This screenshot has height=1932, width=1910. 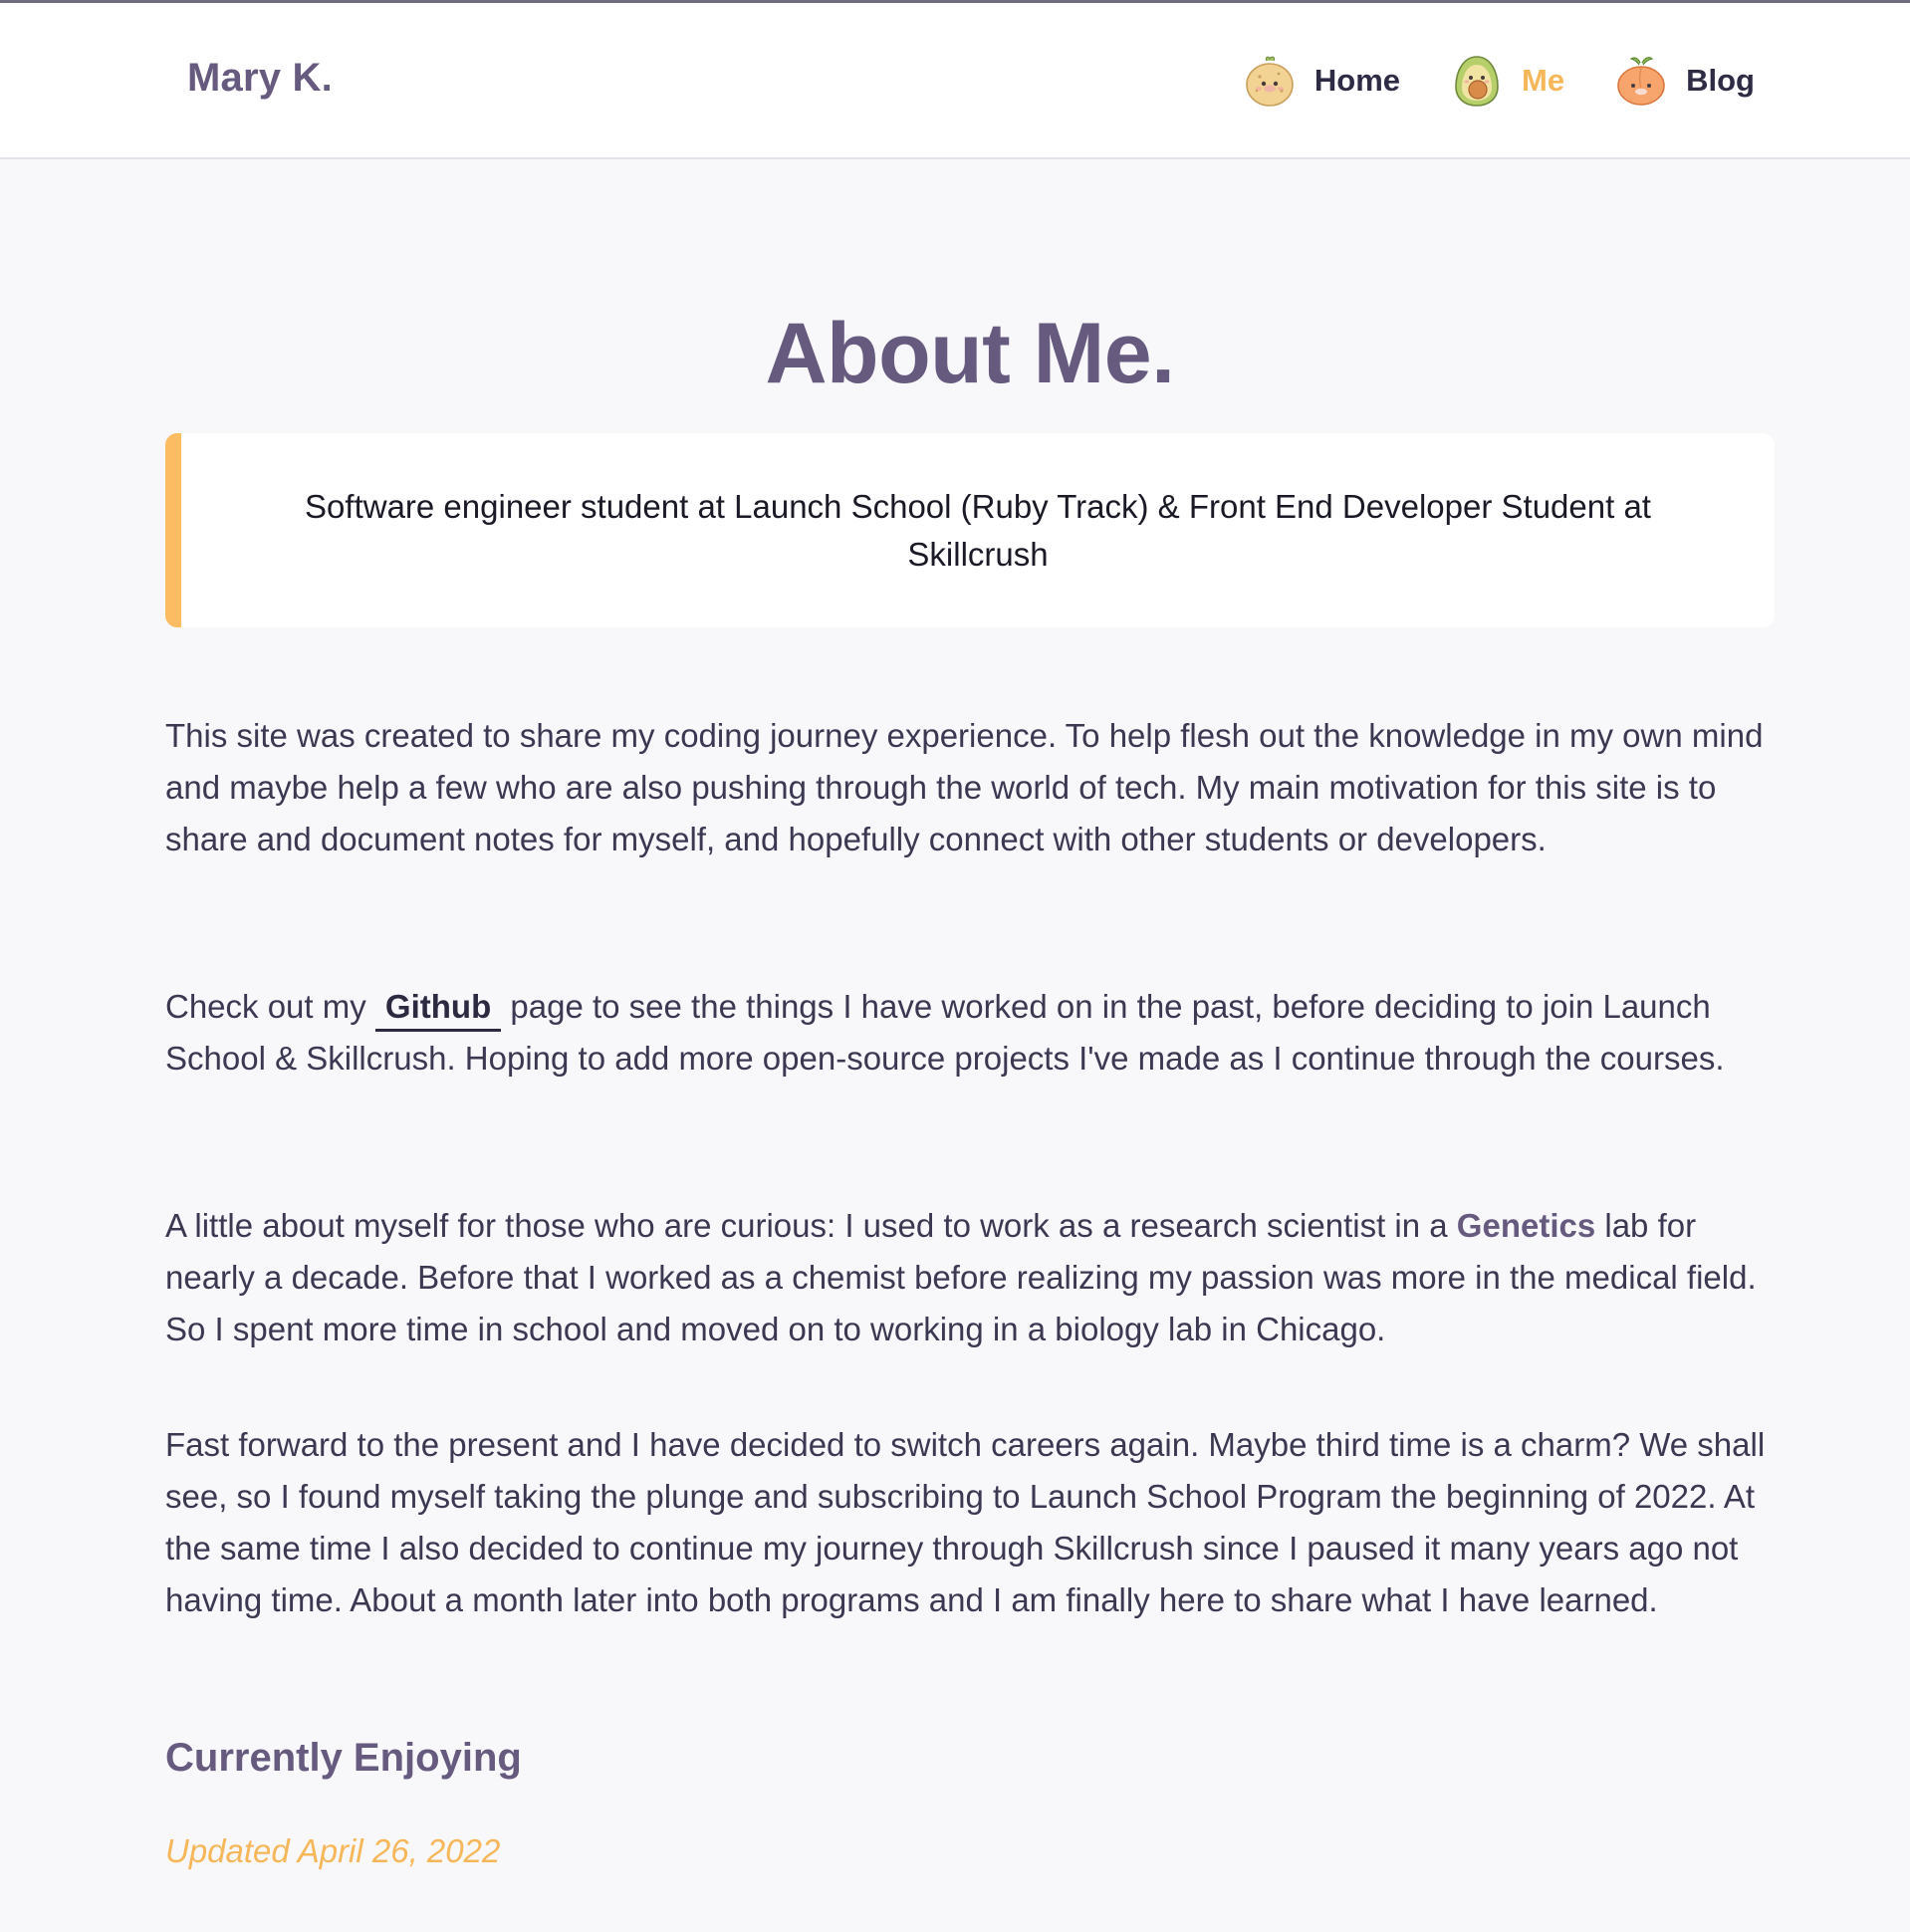 I want to click on avocado-mascot-icon, so click(x=1477, y=81).